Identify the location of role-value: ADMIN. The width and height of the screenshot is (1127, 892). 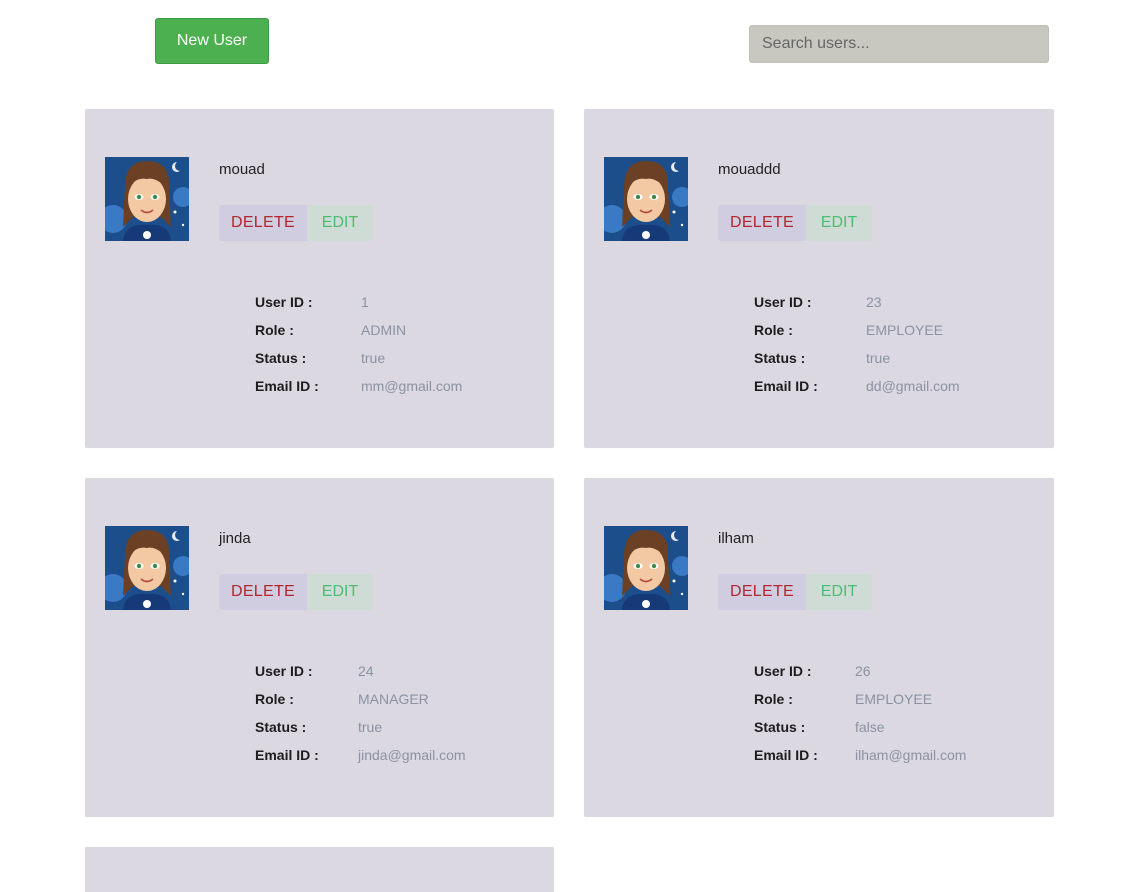
(384, 330).